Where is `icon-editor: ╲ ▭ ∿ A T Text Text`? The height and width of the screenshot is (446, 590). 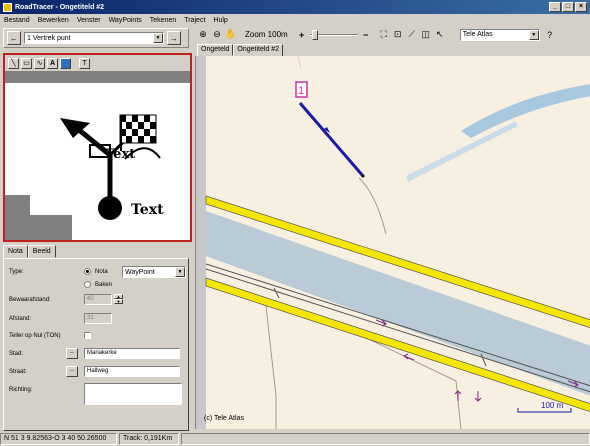
icon-editor: ╲ ▭ ∿ A T Text Text is located at coordinates (97, 147).